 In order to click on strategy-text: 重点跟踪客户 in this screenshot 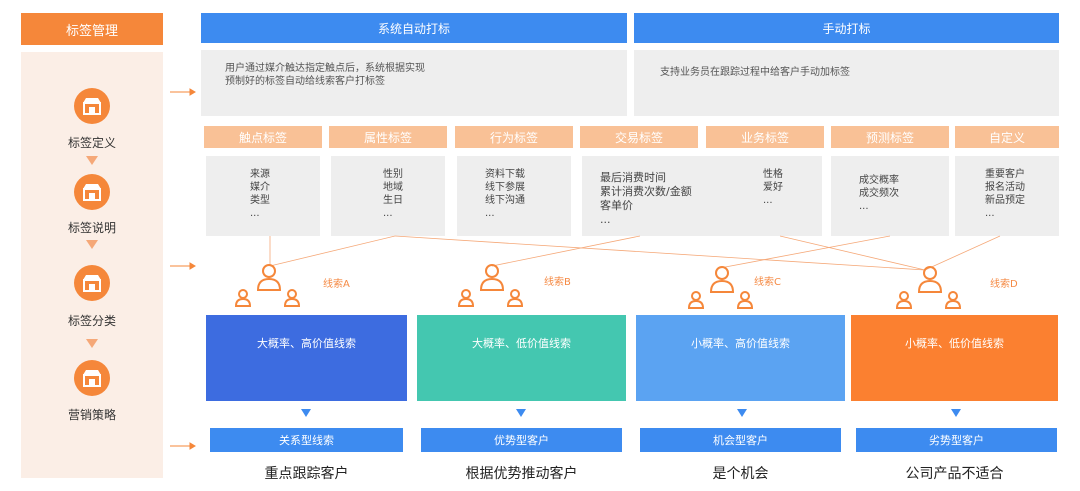, I will do `click(306, 474)`.